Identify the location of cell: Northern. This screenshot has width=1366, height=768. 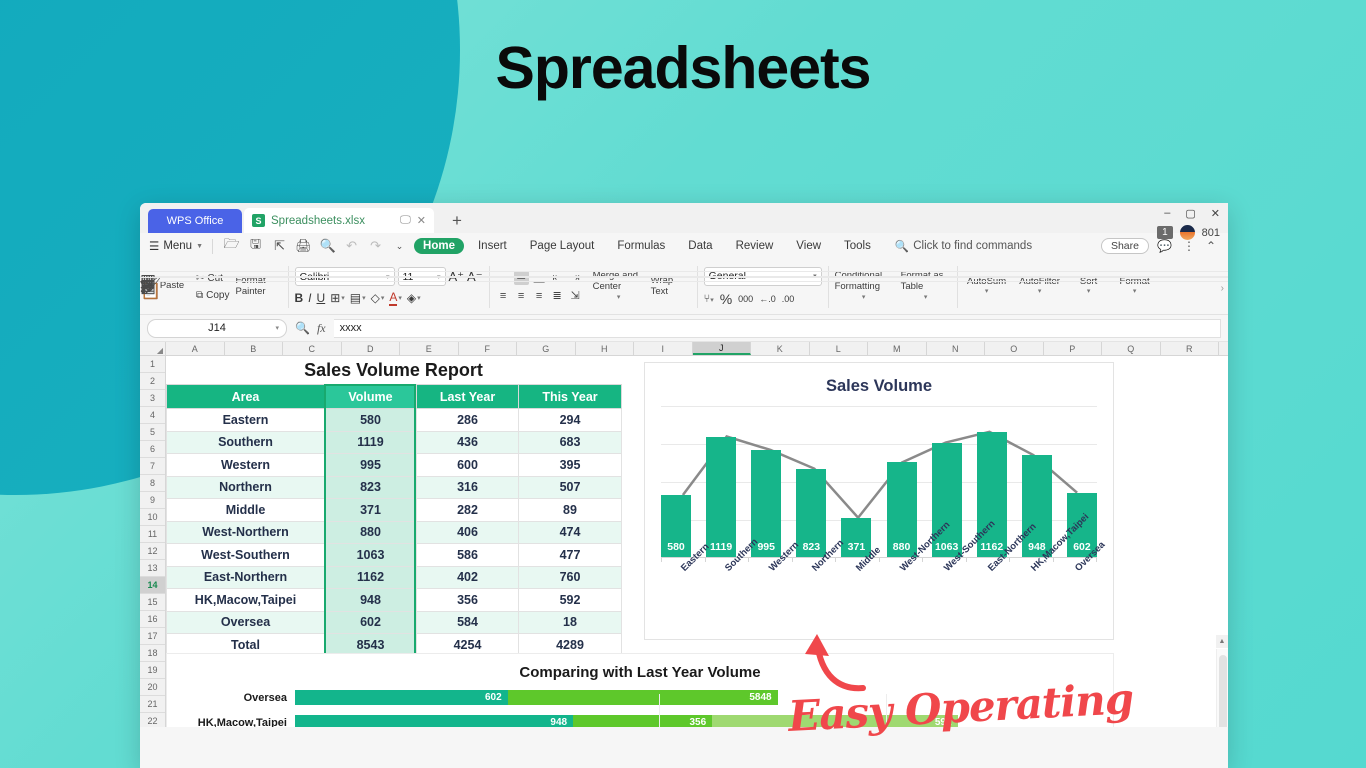
(245, 487).